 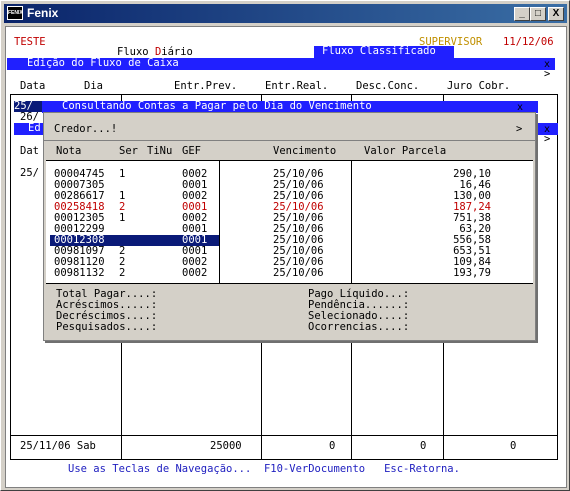 What do you see at coordinates (281, 64) in the screenshot?
I see `edit-panel-title: Edição do Fluxo de Caixa` at bounding box center [281, 64].